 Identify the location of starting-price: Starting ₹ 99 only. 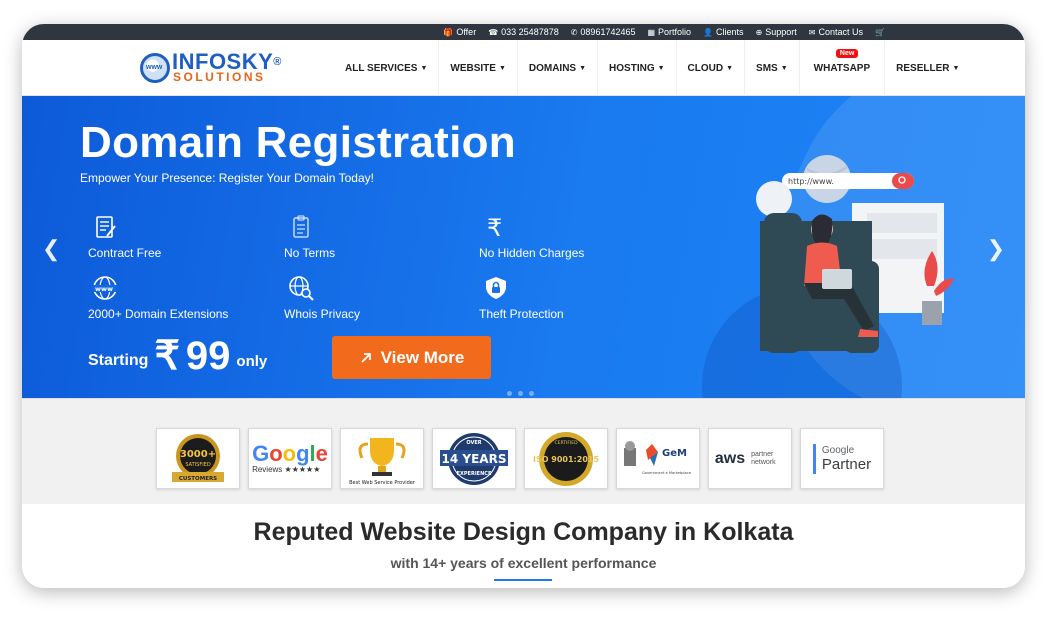
(178, 356).